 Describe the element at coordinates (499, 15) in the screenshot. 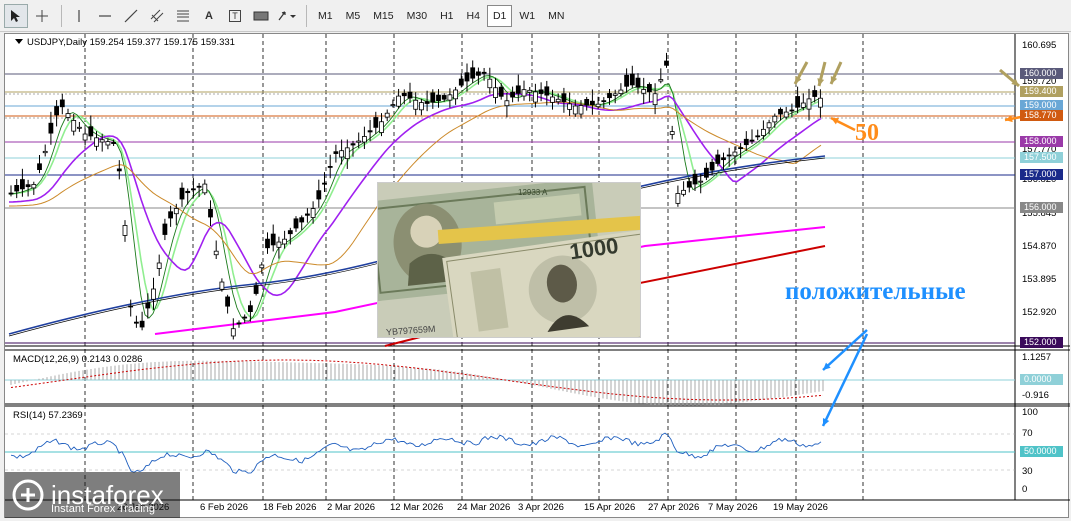

I see `timeframe-d1: D1` at that location.